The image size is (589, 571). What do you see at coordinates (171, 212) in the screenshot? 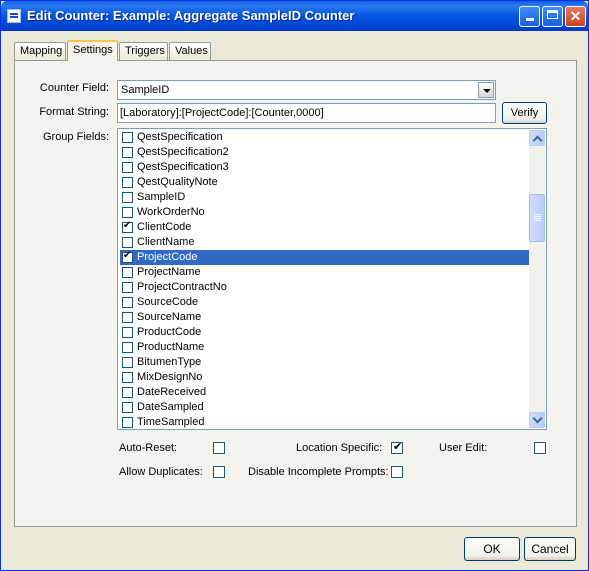
I see `list-item-label: WorkOrderNo` at bounding box center [171, 212].